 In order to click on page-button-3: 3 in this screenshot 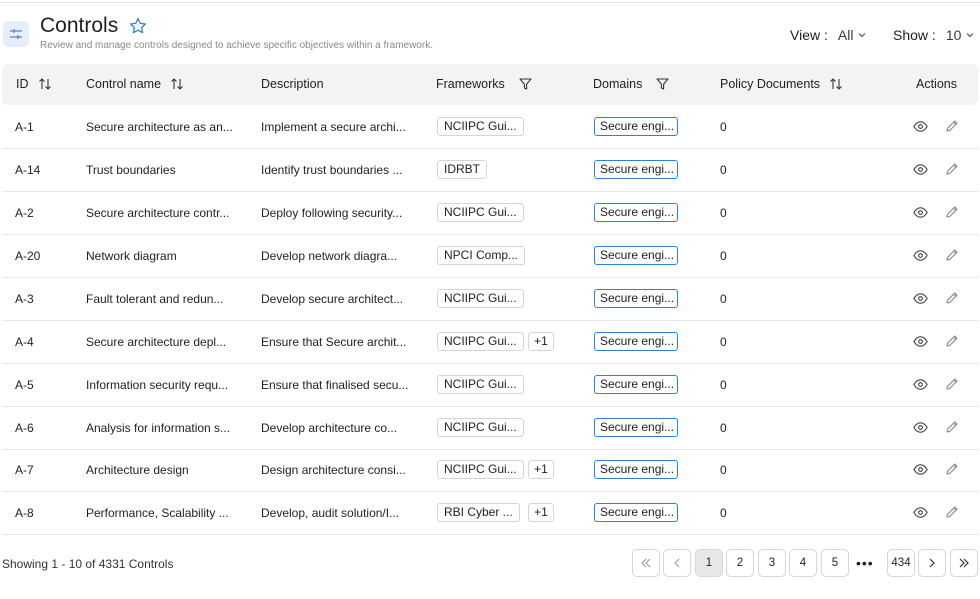, I will do `click(772, 563)`.